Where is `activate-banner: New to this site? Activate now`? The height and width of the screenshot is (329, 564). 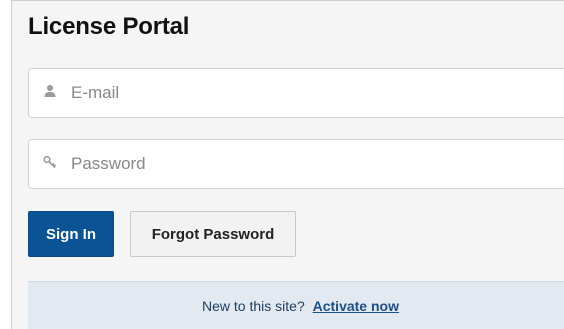 activate-banner: New to this site? Activate now is located at coordinates (296, 305).